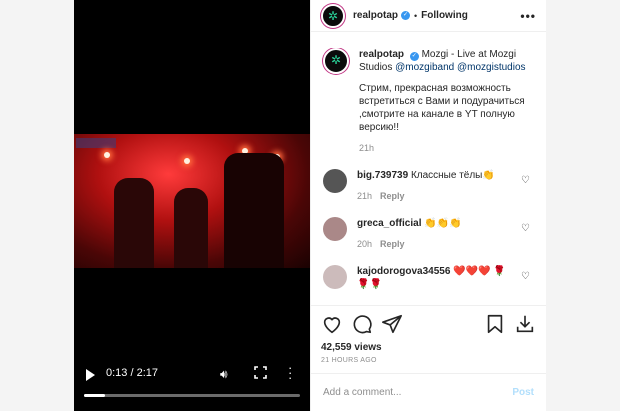  Describe the element at coordinates (351, 347) in the screenshot. I see `views-count: 42,559 views` at that location.